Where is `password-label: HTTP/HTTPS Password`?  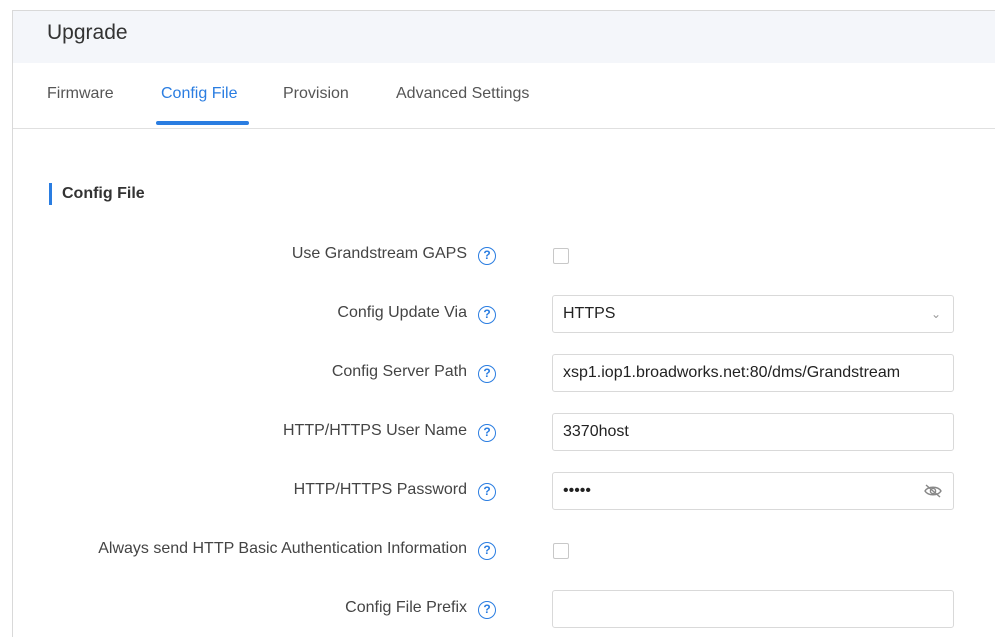 password-label: HTTP/HTTPS Password is located at coordinates (380, 489).